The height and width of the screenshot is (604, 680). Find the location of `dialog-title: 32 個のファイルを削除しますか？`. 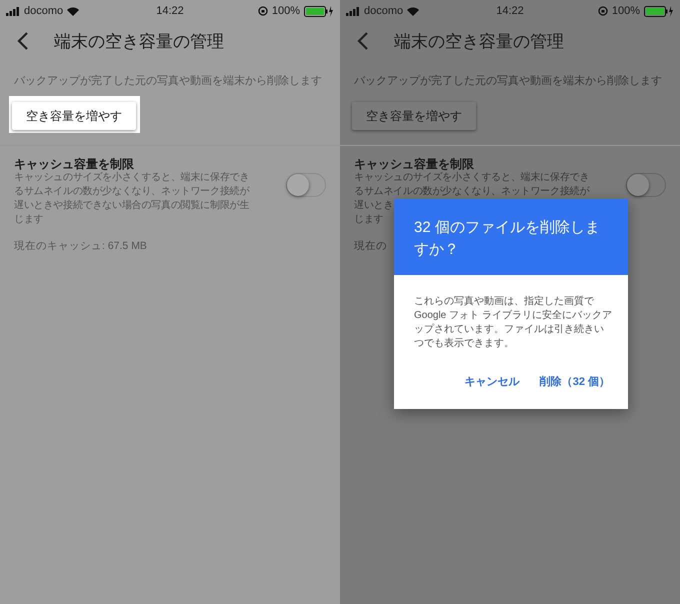

dialog-title: 32 個のファイルを削除しますか？ is located at coordinates (511, 237).